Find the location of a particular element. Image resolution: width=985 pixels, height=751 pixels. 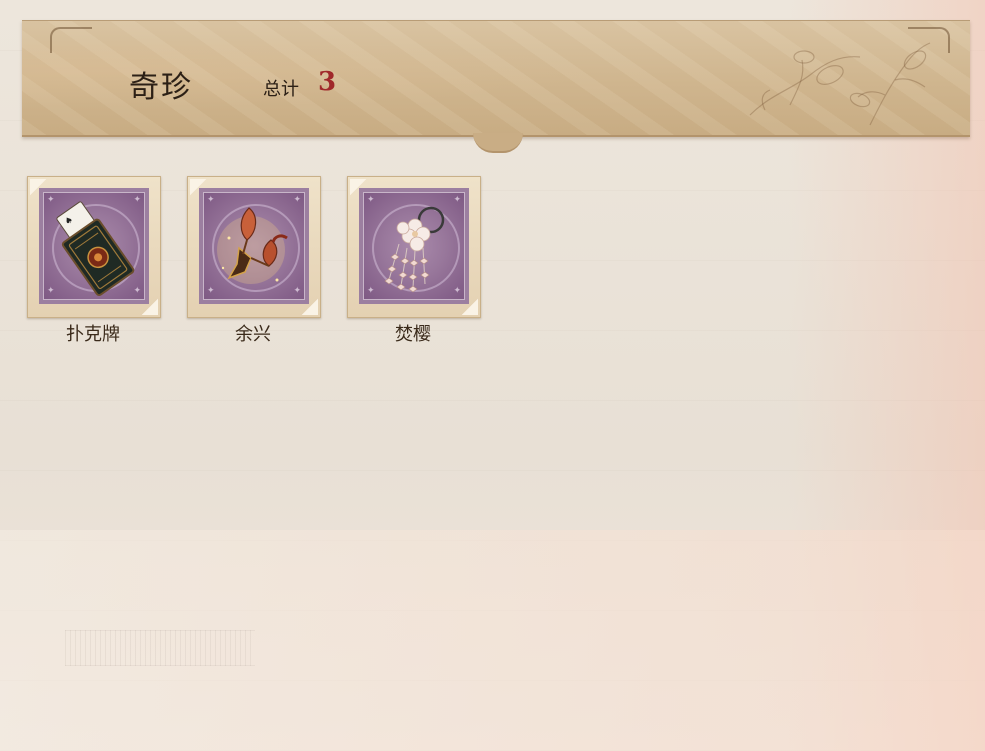

firework-pinwheel-icon is located at coordinates (252, 245).